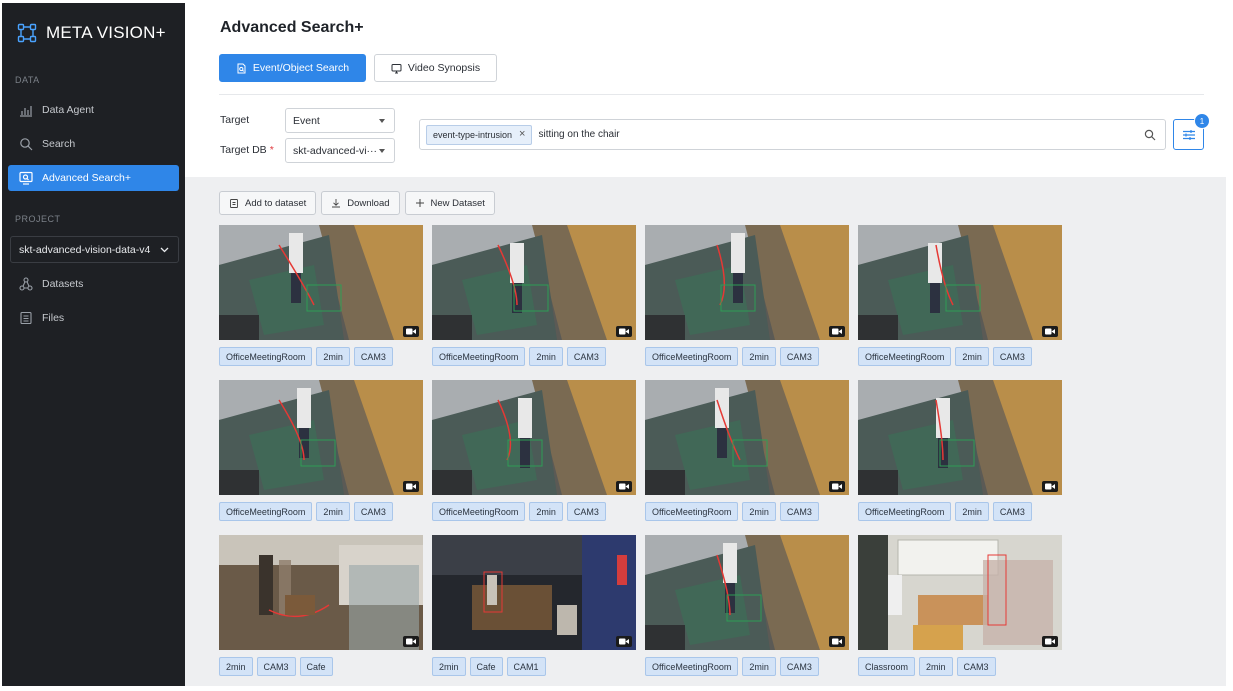  I want to click on tab-video-synopsis: Video Synopsis, so click(435, 68).